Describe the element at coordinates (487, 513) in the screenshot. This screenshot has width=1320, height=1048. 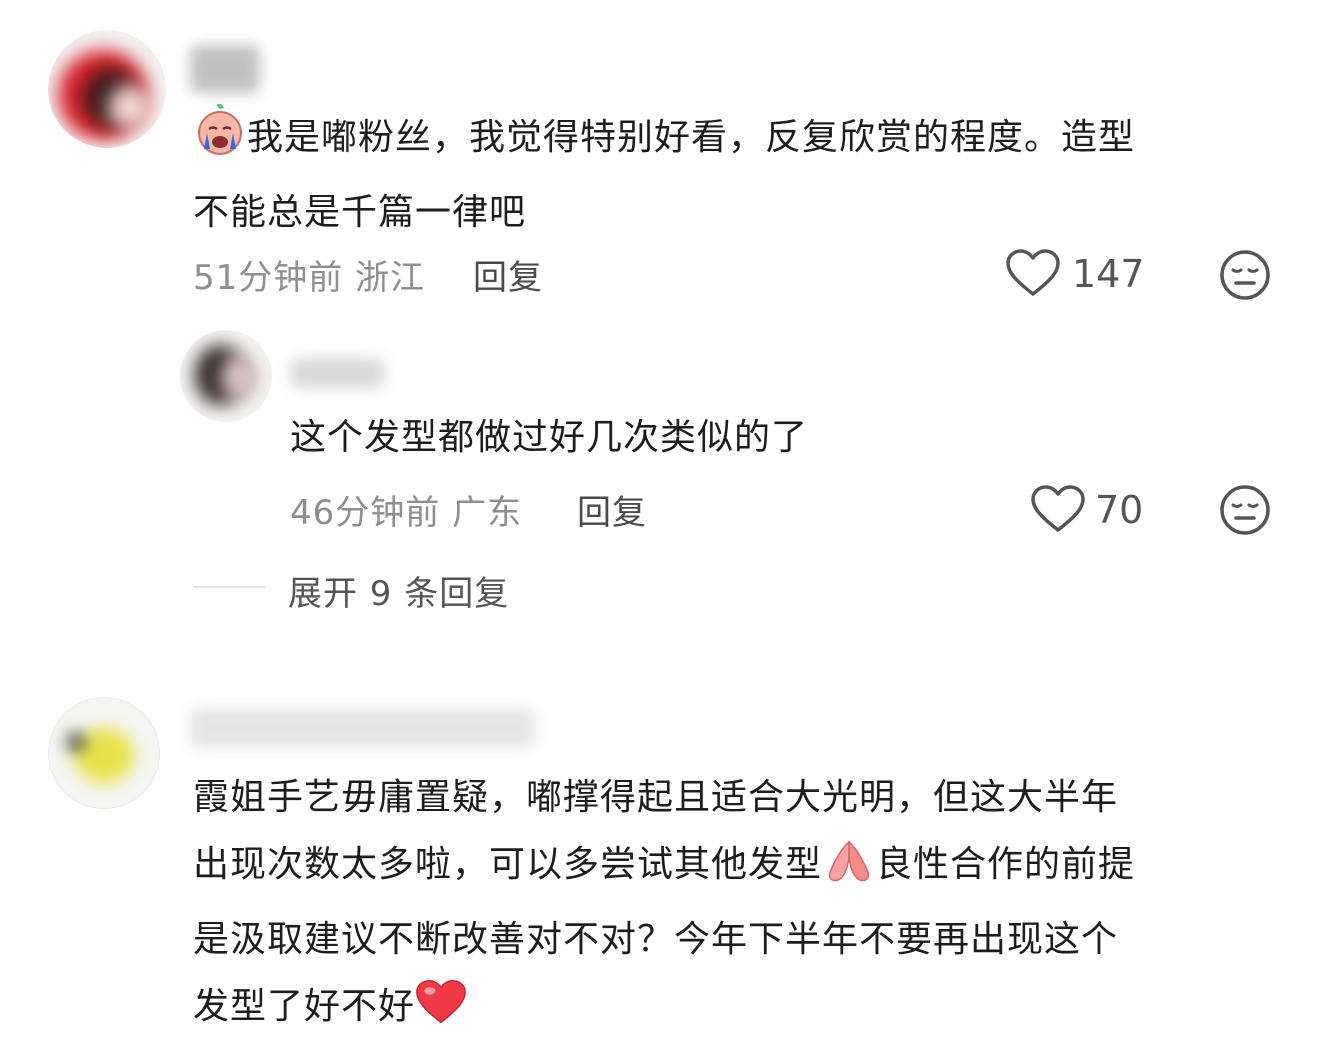
I see `comment-location: 广东` at that location.